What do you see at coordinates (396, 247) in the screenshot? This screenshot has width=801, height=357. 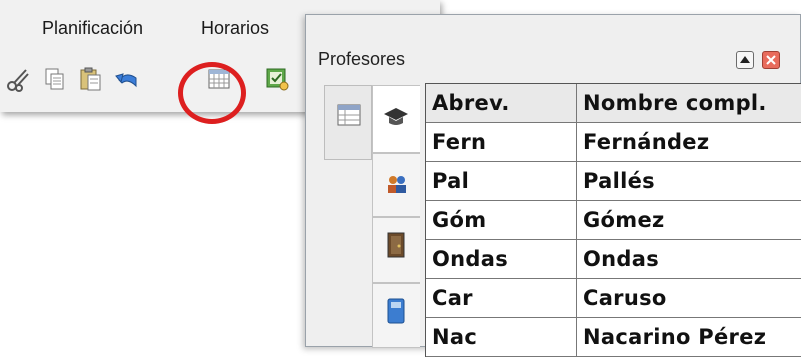 I see `door-icon` at bounding box center [396, 247].